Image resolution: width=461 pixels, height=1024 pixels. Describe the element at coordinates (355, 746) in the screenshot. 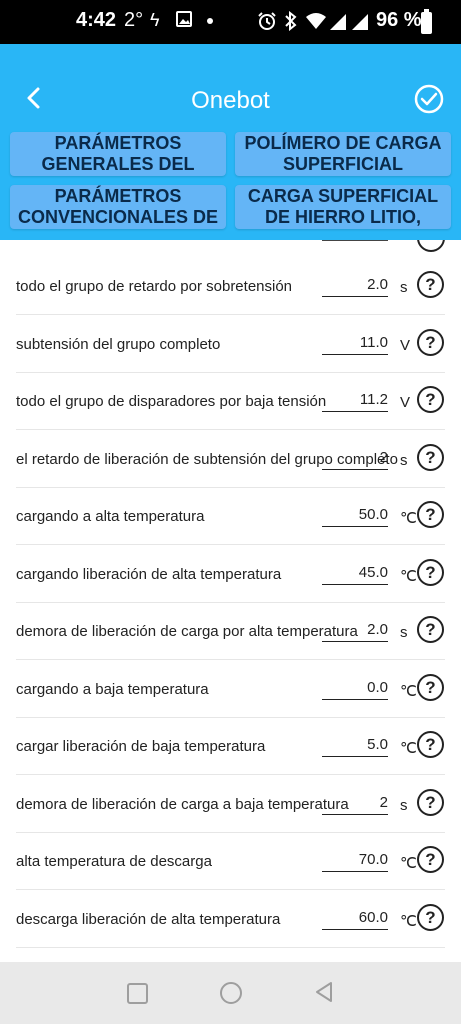

I see `parameter-value-input: 5.0` at that location.